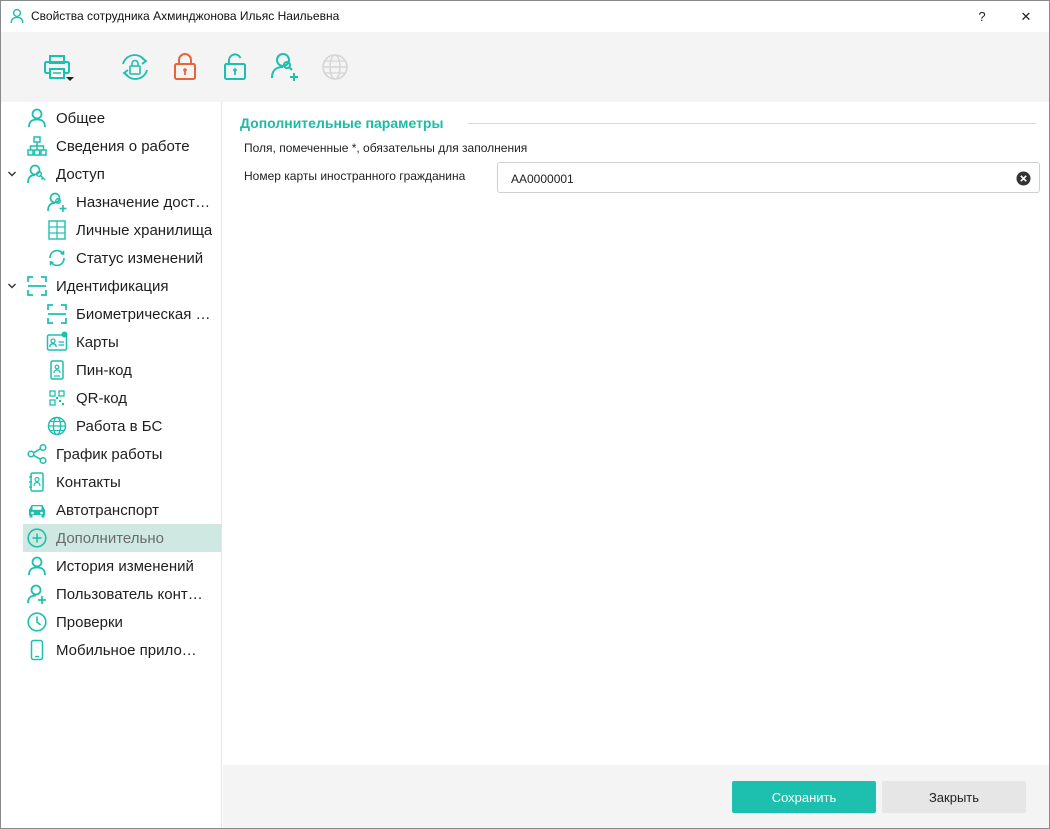 This screenshot has width=1050, height=829. Describe the element at coordinates (768, 177) in the screenshot. I see `foreign-card-number-field: AA0000001` at that location.